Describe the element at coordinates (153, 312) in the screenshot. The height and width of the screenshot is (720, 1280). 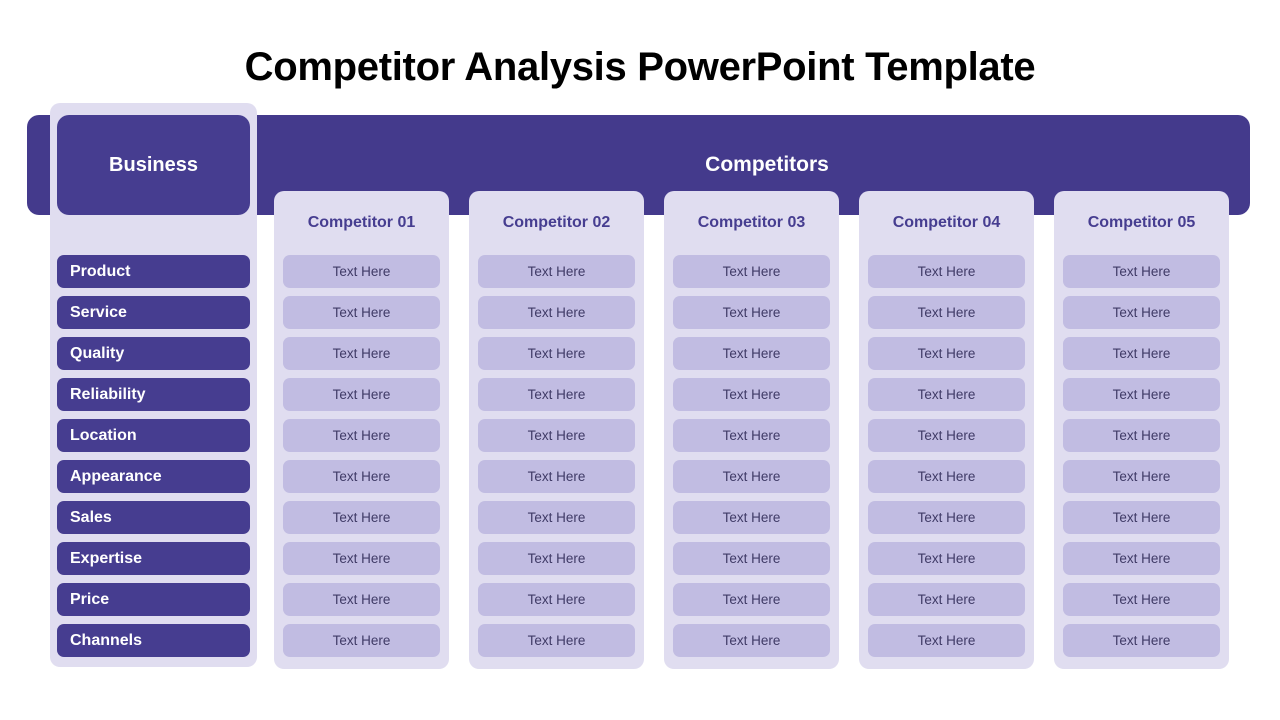
I see `criteria-row: Service` at that location.